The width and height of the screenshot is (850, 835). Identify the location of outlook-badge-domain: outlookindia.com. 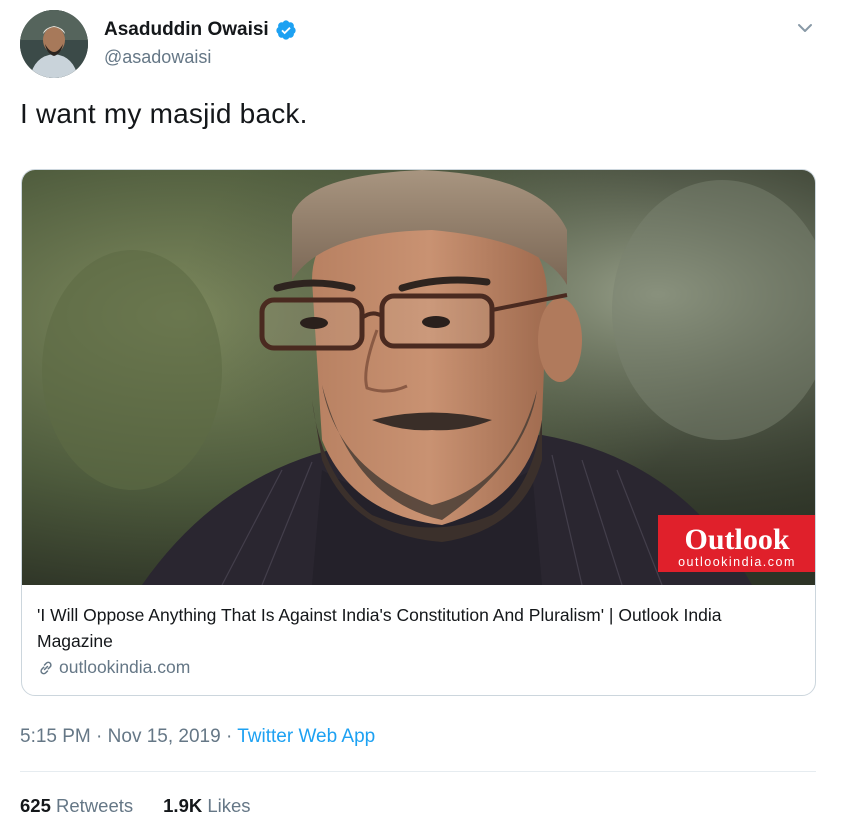
(737, 562).